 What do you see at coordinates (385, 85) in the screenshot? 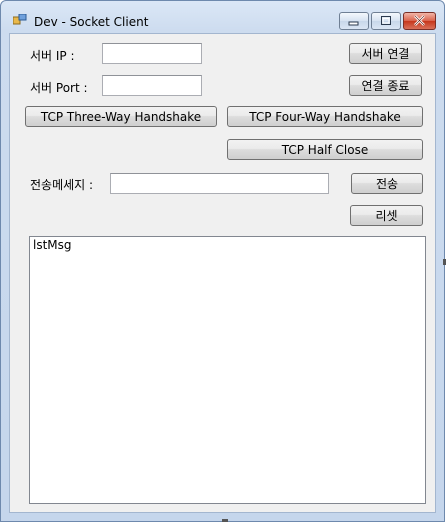
I see `disconnect-button: 연결 종료` at bounding box center [385, 85].